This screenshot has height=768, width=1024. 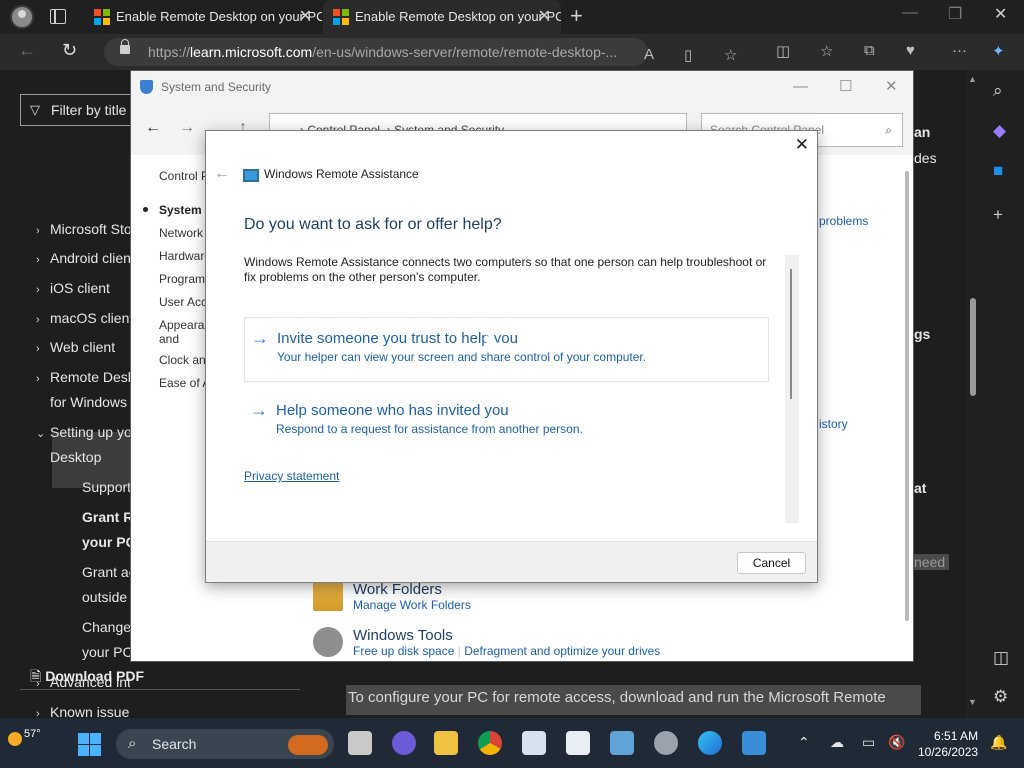 What do you see at coordinates (412, 605) in the screenshot?
I see `manage-work-folders-link: Manage Work Folders` at bounding box center [412, 605].